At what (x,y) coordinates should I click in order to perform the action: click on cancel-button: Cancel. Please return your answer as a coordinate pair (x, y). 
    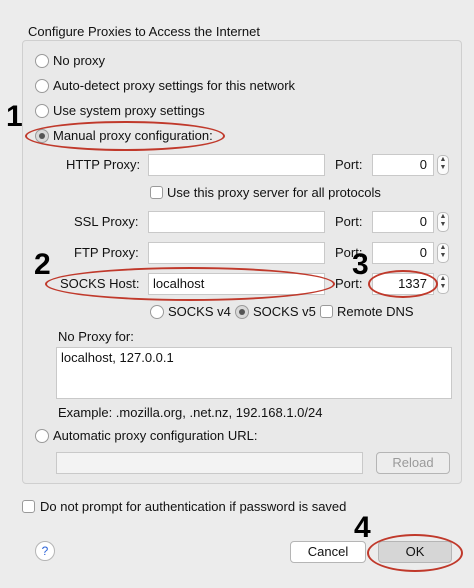
    Looking at the image, I should click on (328, 552).